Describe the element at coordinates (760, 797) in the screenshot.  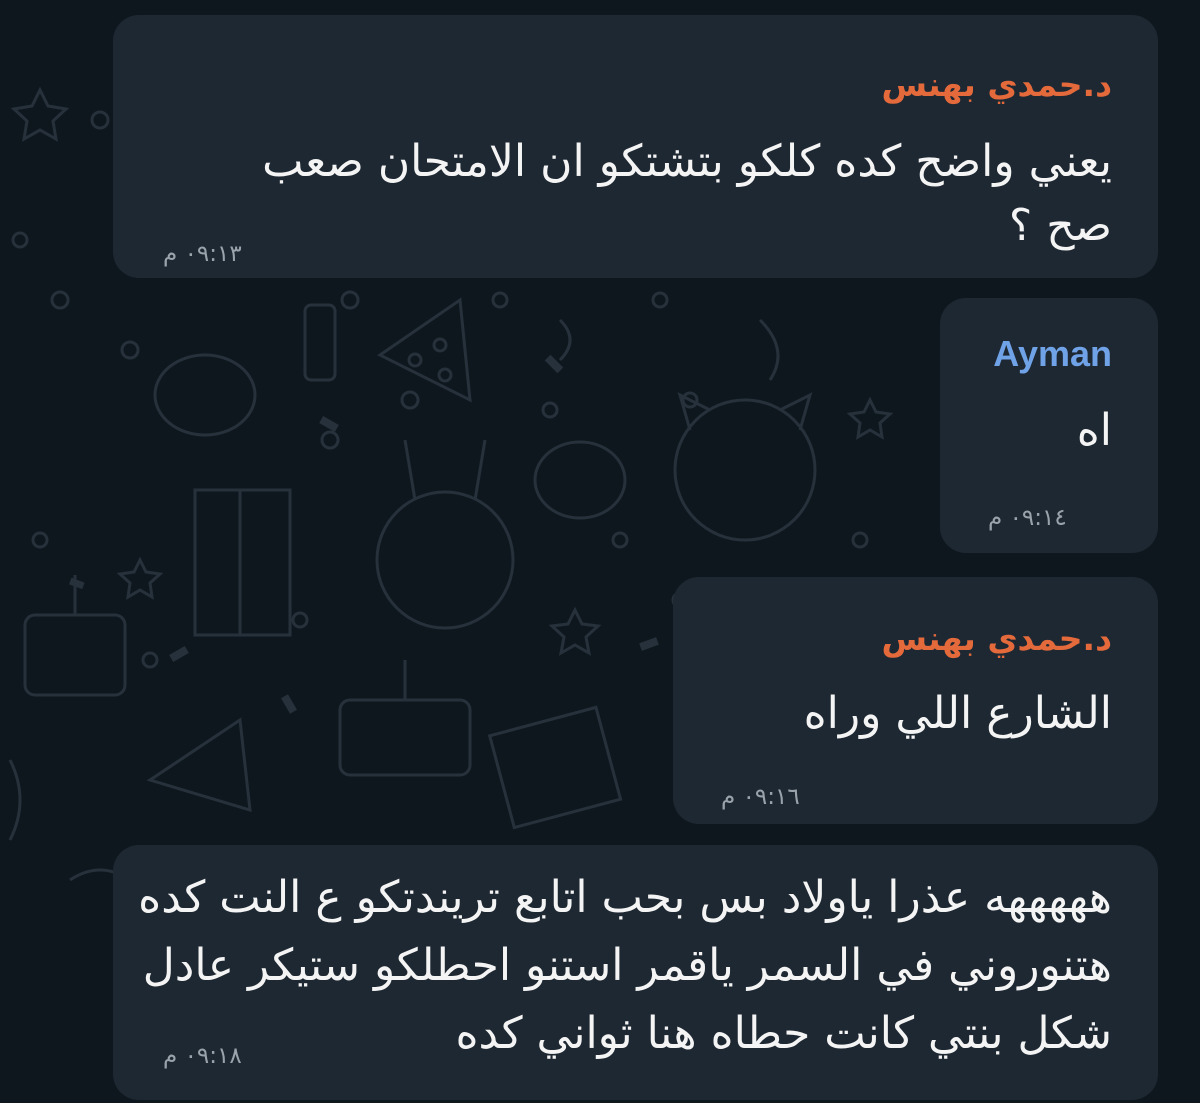
I see `message-timestamp: ٠٩:١٦ م` at that location.